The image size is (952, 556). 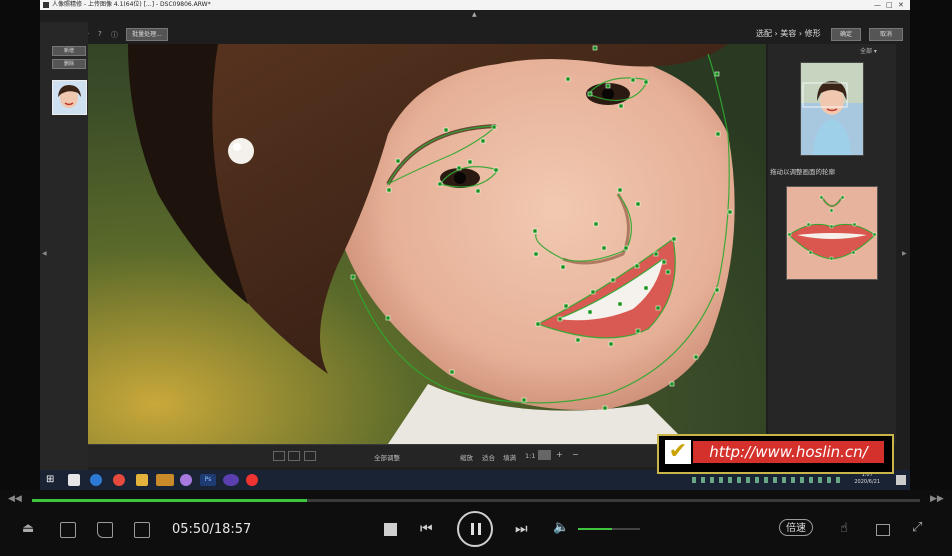 I want to click on zoom-ratio: 1:1, so click(x=530, y=456).